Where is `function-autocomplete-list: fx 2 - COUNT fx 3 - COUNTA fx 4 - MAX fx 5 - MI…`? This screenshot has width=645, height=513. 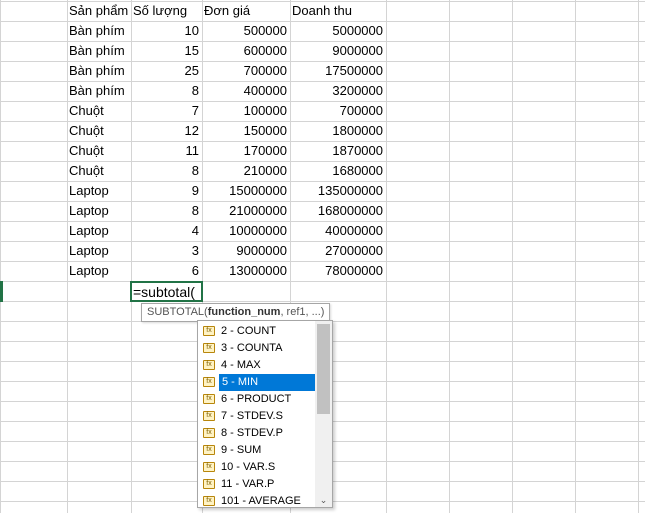
function-autocomplete-list: fx 2 - COUNT fx 3 - COUNTA fx 4 - MAX fx 5 - MI… is located at coordinates (265, 414).